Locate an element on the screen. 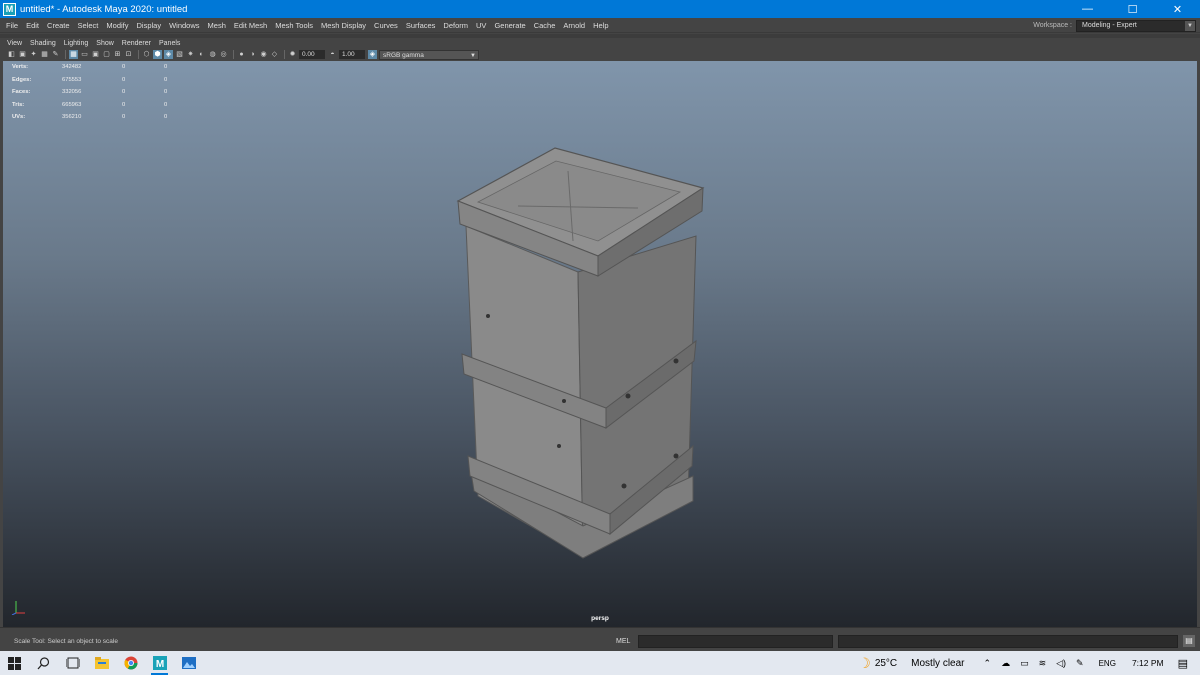 Image resolution: width=1200 pixels, height=675 pixels. 2d-pan-zoom-icon: ✎ is located at coordinates (55, 54).